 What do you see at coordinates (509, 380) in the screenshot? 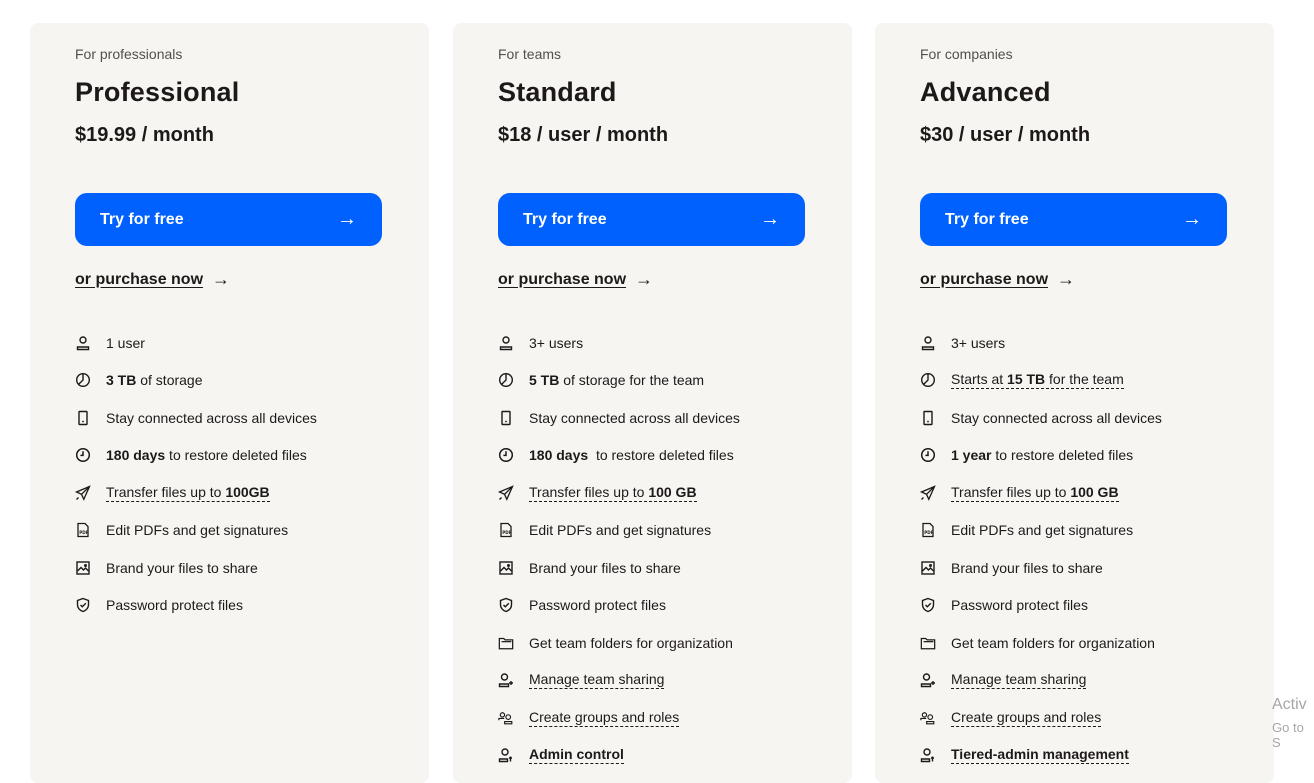
I see `storage-icon` at bounding box center [509, 380].